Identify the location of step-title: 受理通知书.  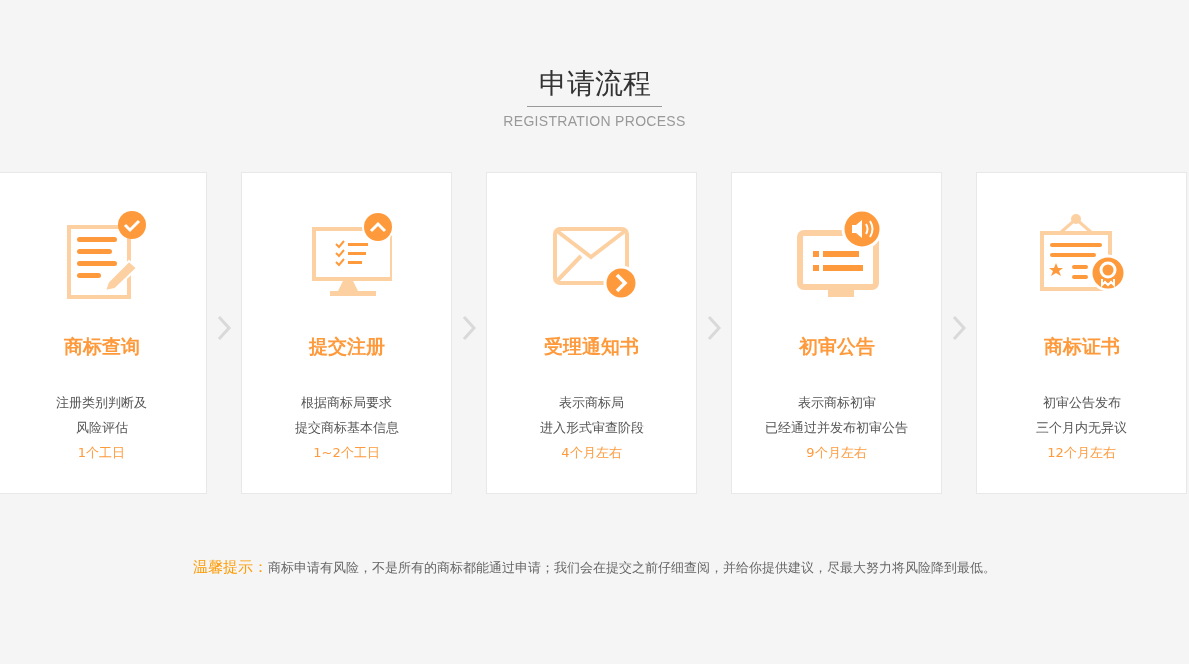
(591, 346).